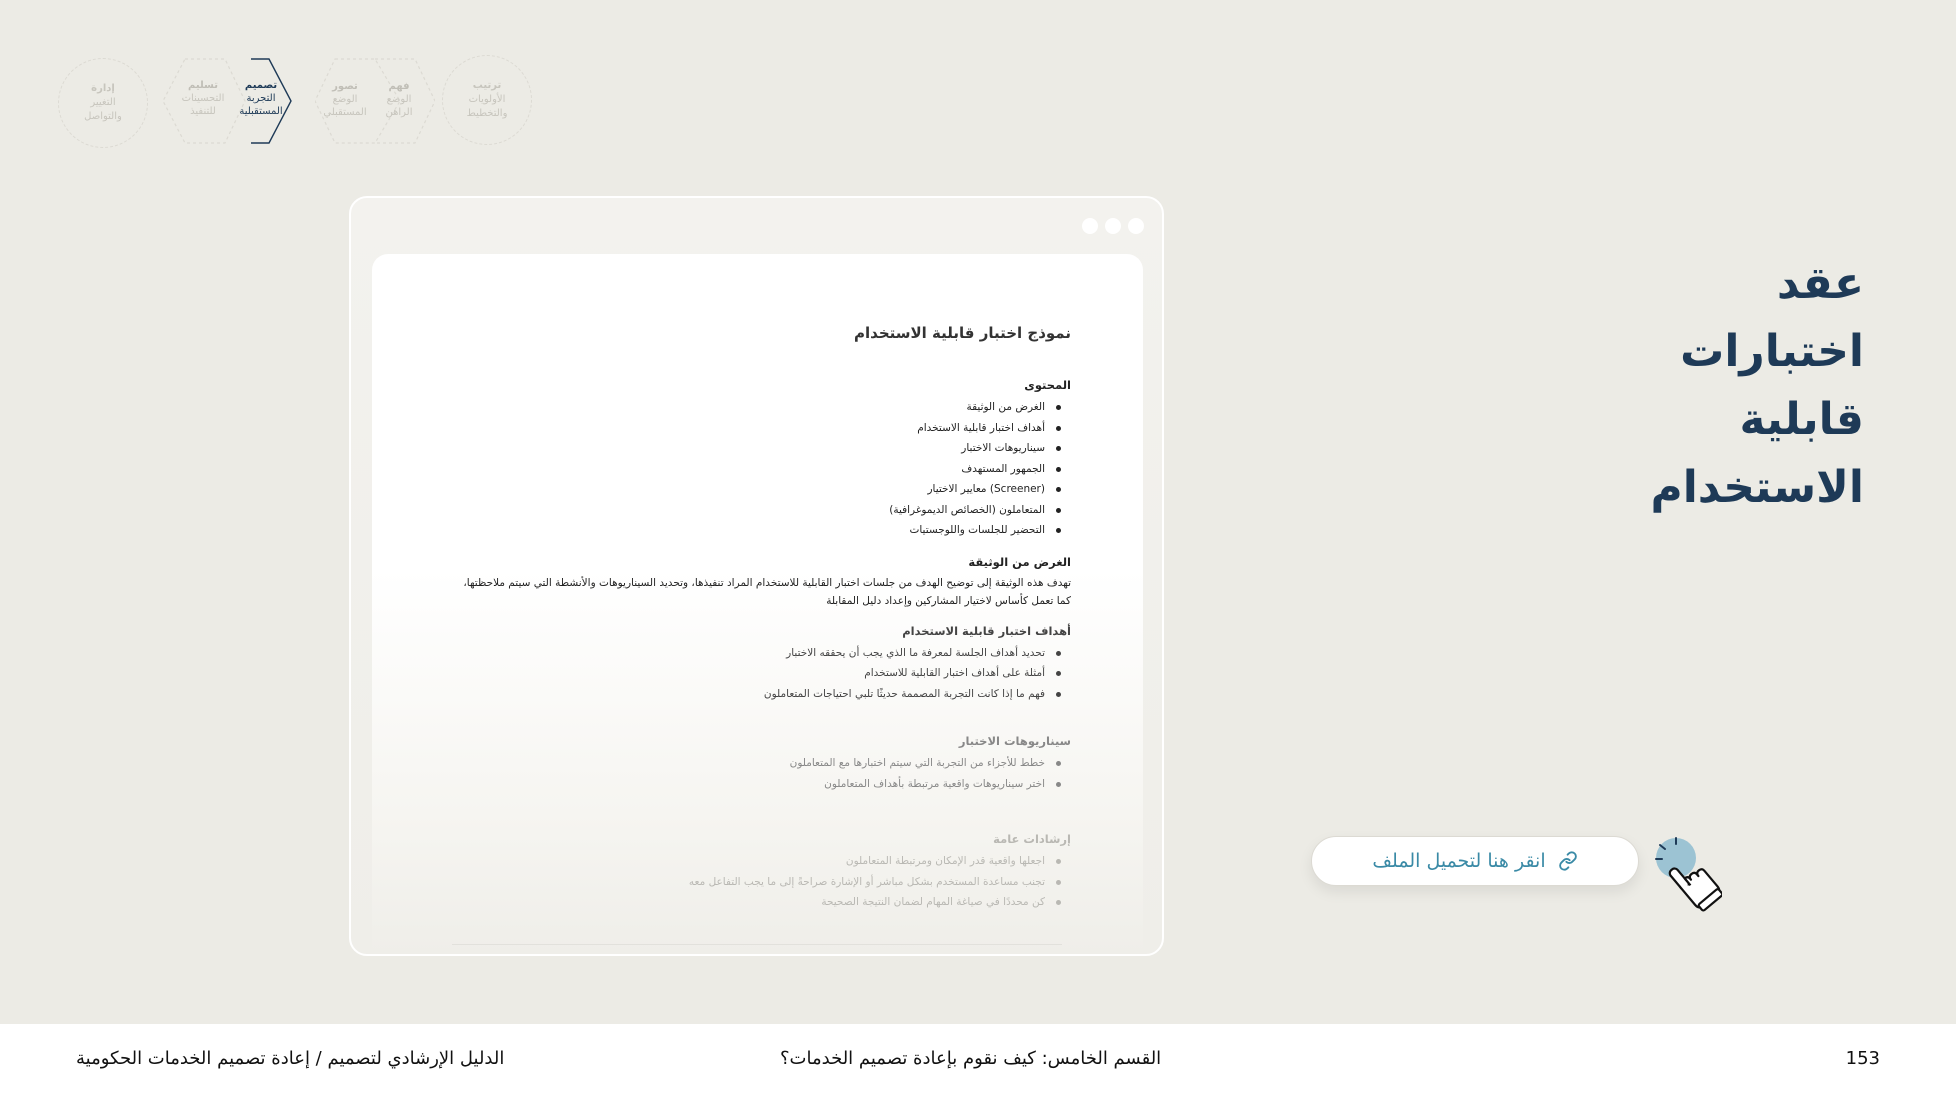 This screenshot has width=1956, height=1100. I want to click on purpose-heading: الغرض من الوثيقة, so click(1019, 561).